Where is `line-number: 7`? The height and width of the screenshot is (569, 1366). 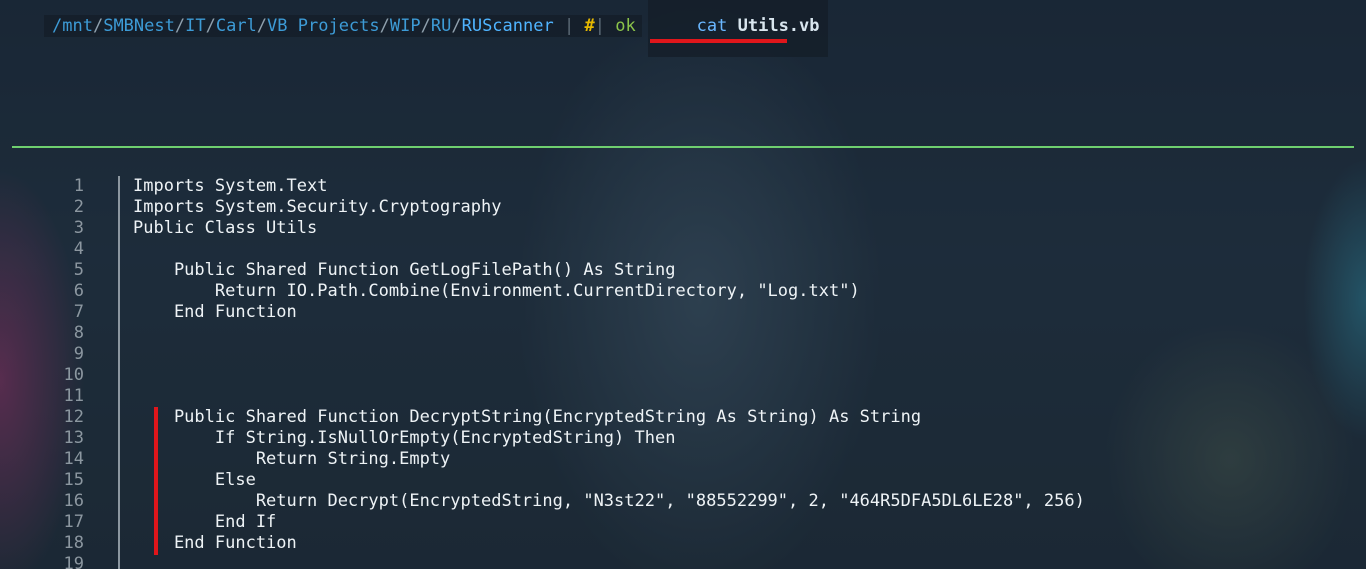
line-number: 7 is located at coordinates (78, 312).